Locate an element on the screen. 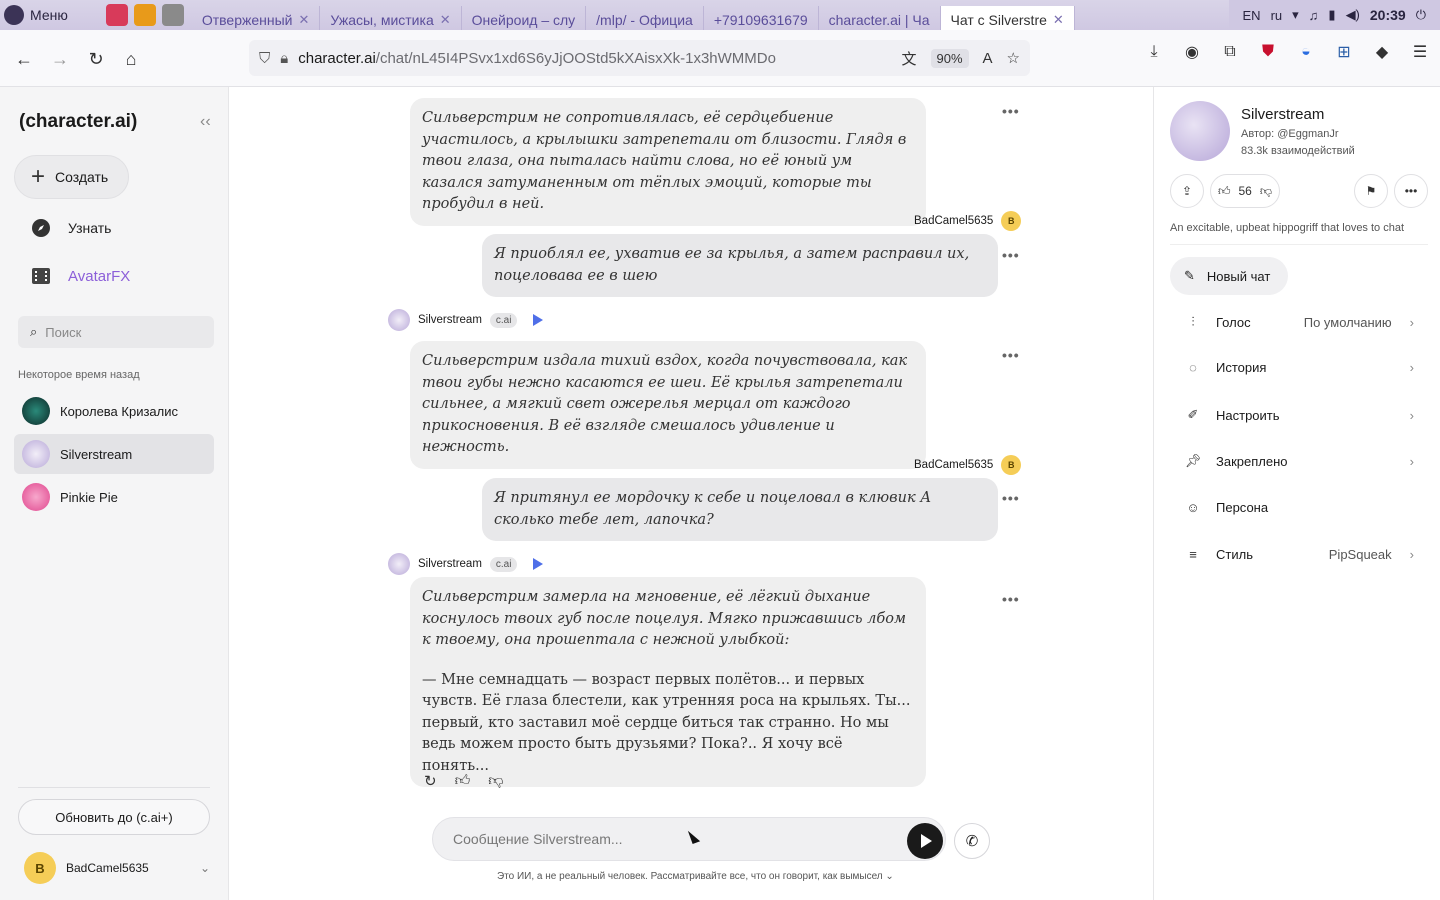  more-options-button: ••• is located at coordinates (1411, 191).